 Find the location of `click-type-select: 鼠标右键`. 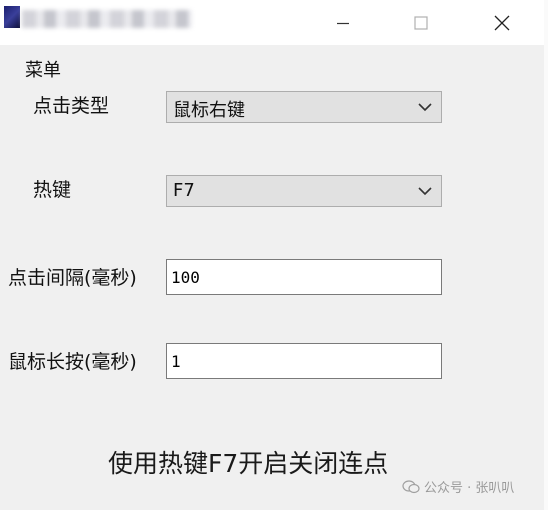

click-type-select: 鼠标右键 is located at coordinates (304, 107).